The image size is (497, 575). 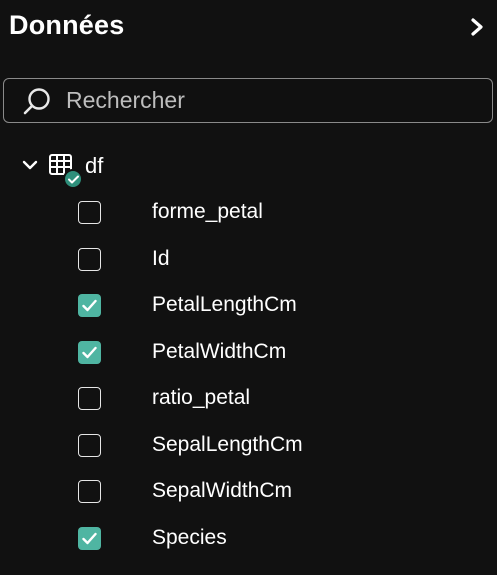 I want to click on field-row: PetalLengthCm, so click(x=248, y=305).